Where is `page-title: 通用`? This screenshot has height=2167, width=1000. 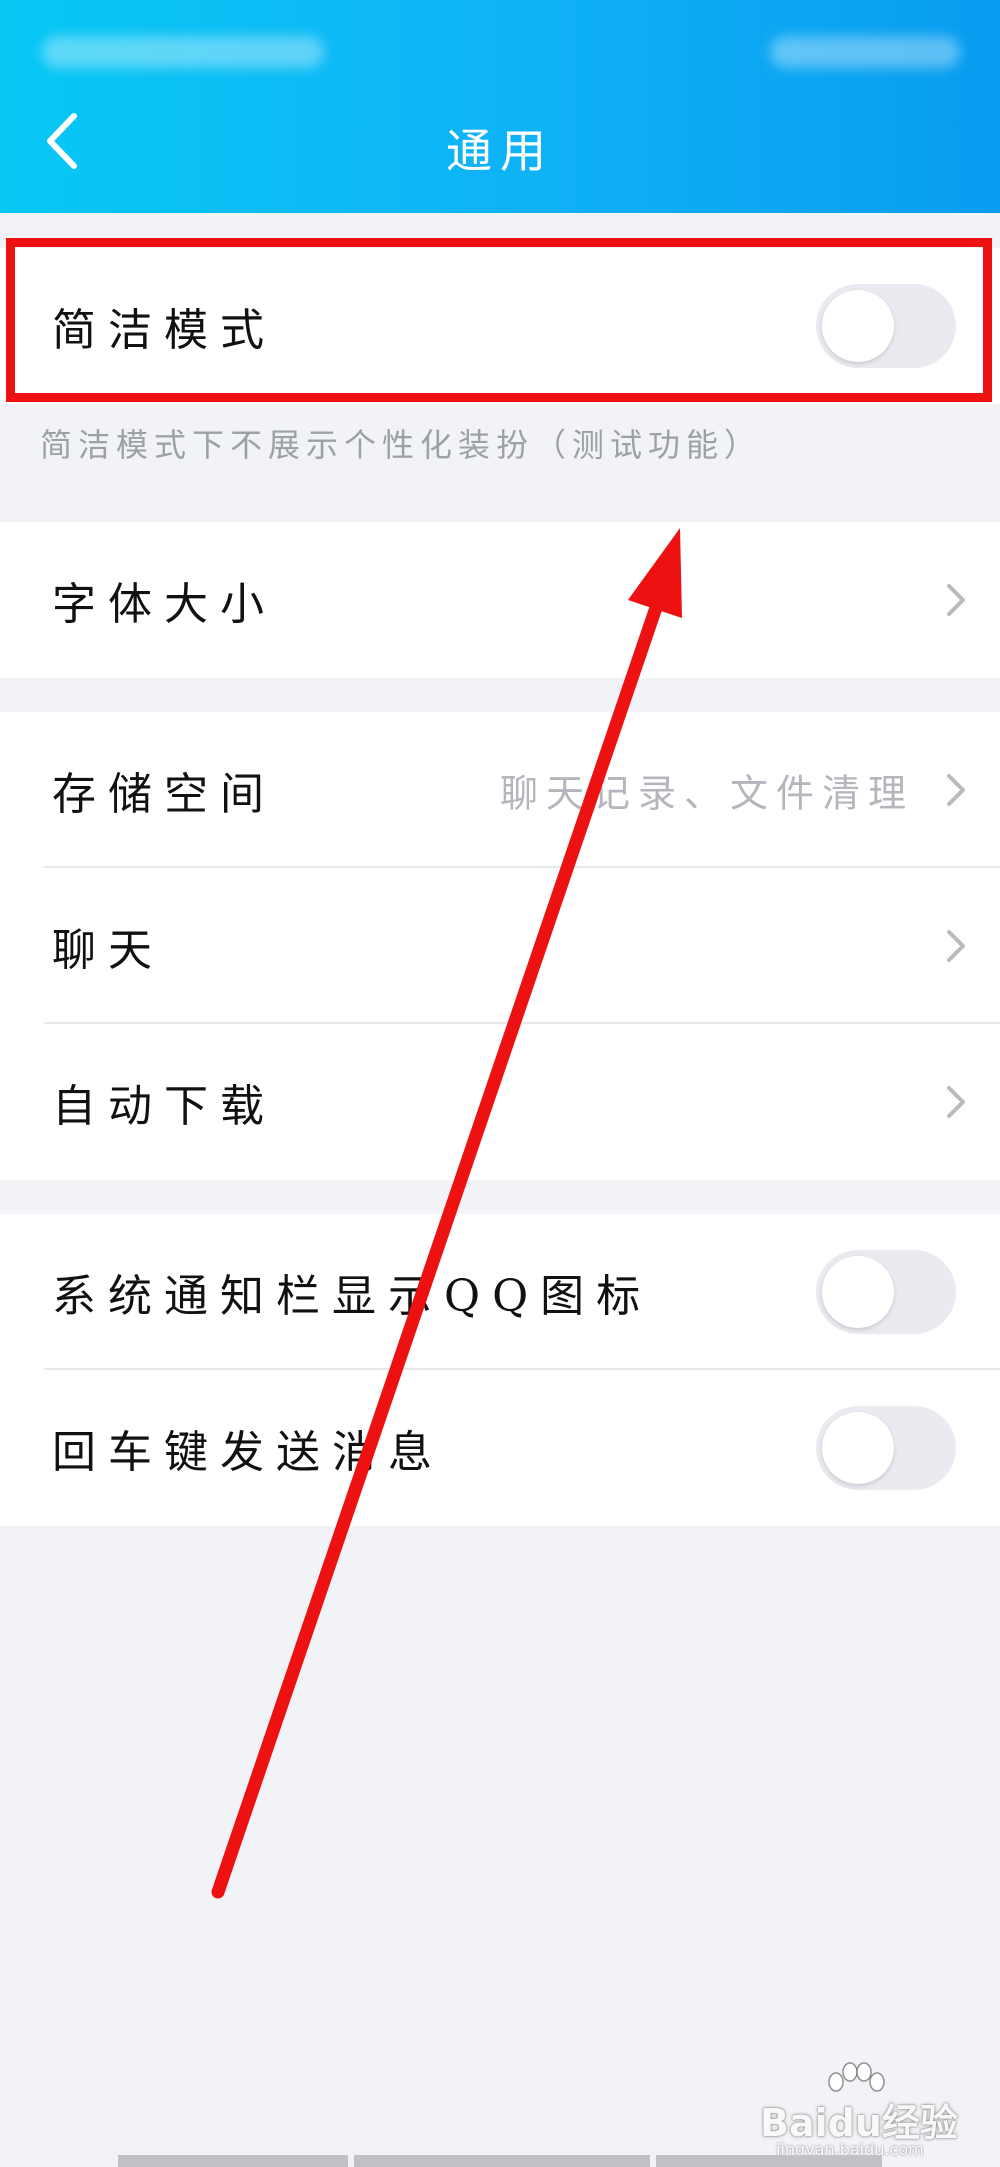
page-title: 通用 is located at coordinates (500, 151).